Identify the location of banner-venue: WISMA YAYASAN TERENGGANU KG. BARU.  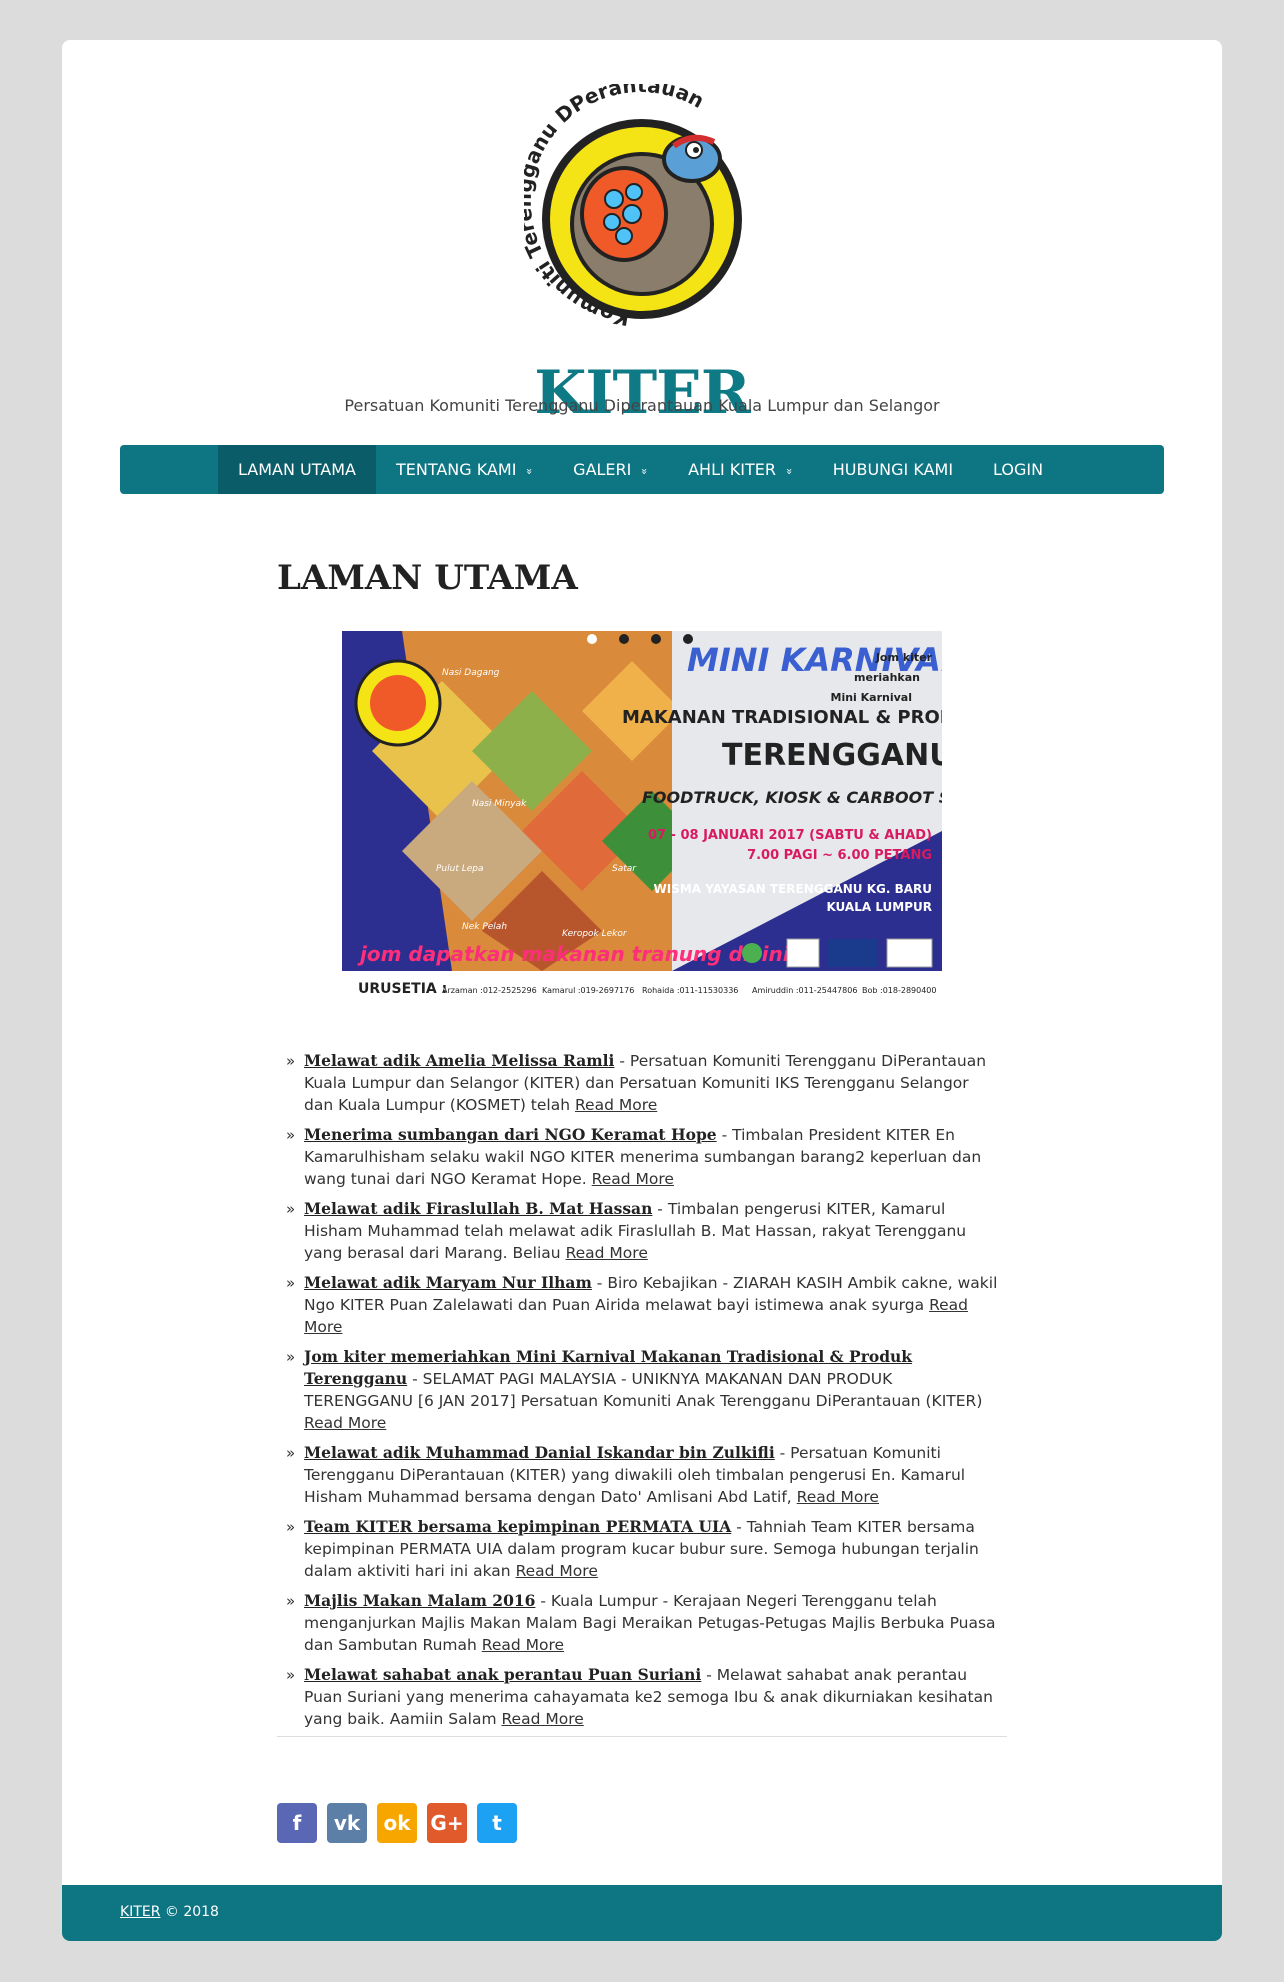
(792, 889).